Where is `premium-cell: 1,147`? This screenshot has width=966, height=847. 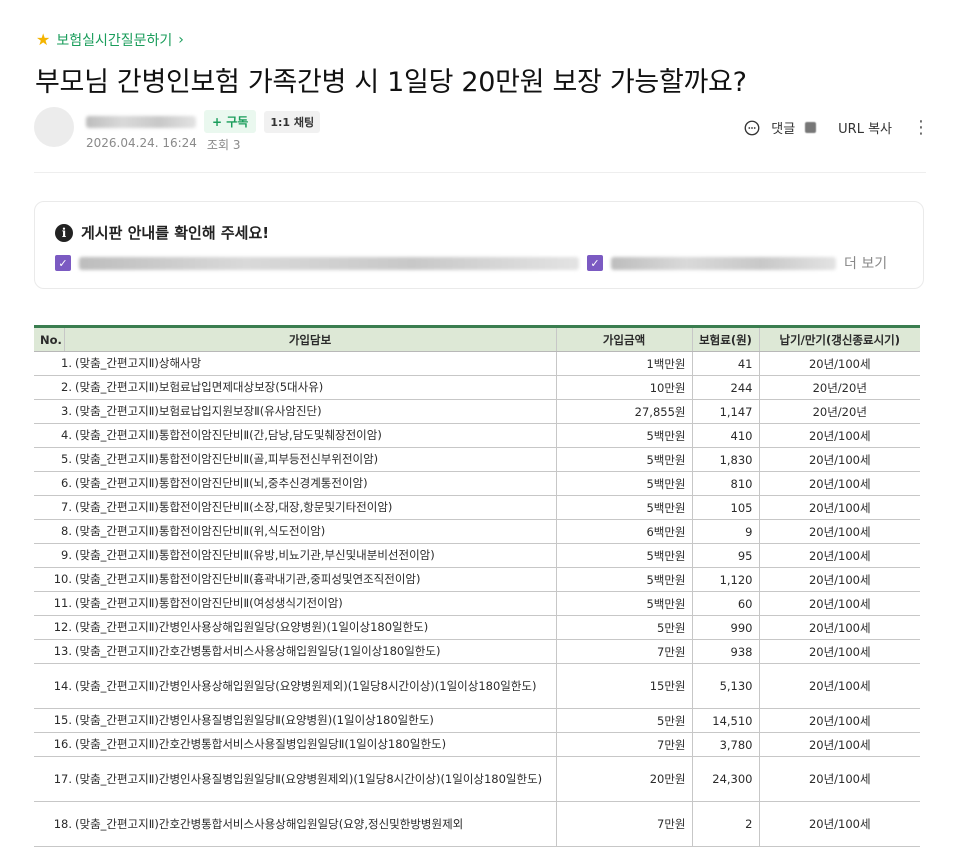 premium-cell: 1,147 is located at coordinates (726, 411).